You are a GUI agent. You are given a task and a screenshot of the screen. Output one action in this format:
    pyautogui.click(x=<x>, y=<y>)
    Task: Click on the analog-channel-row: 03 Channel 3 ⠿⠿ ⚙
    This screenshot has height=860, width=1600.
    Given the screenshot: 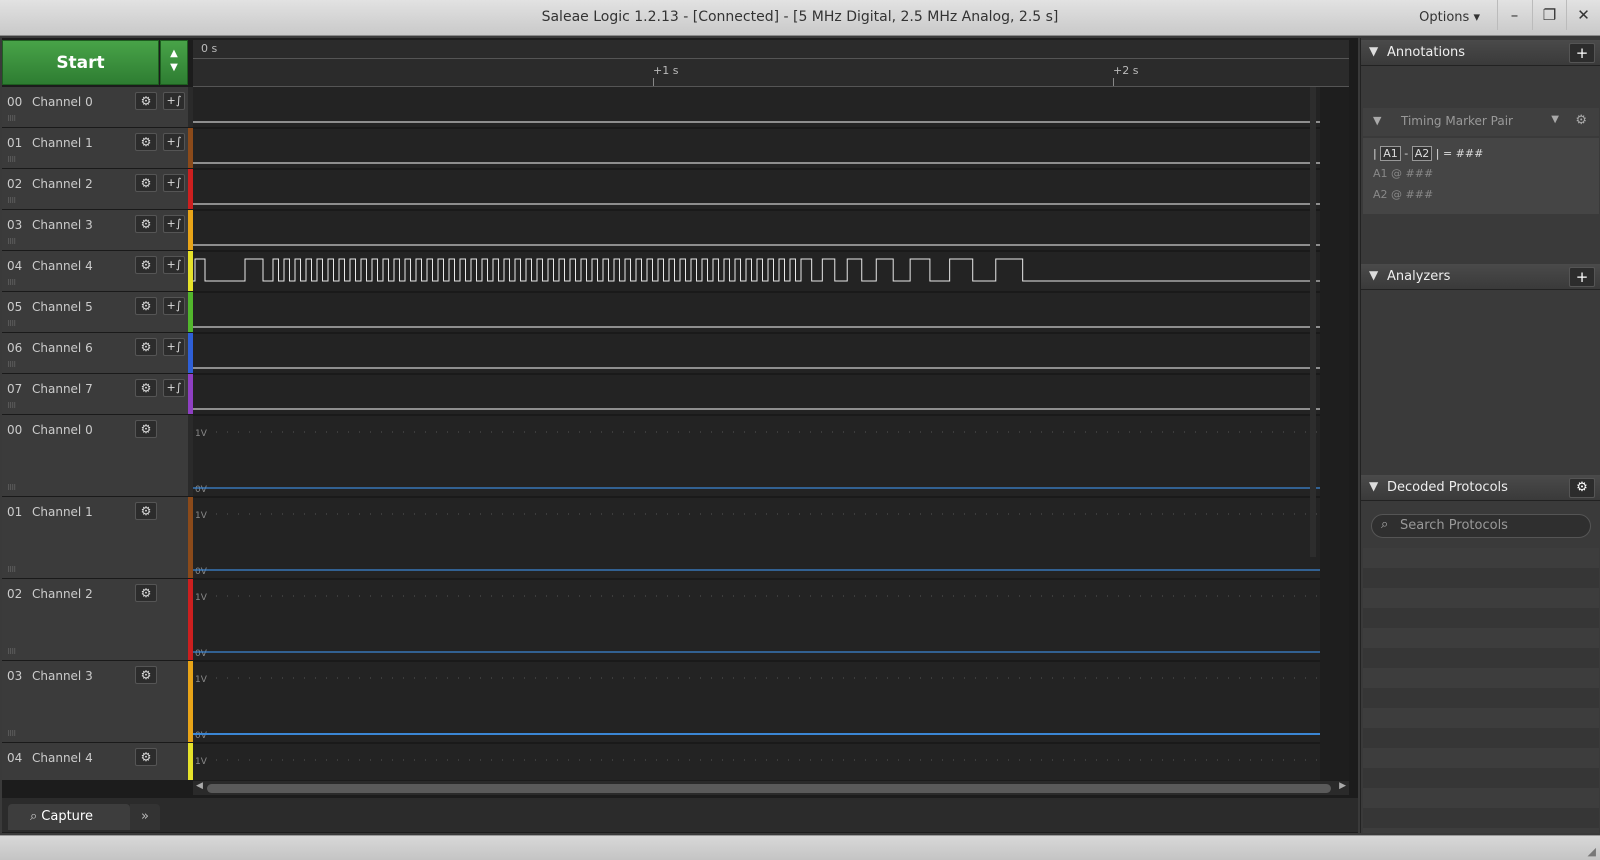 What is the action you would take?
    pyautogui.click(x=97, y=702)
    